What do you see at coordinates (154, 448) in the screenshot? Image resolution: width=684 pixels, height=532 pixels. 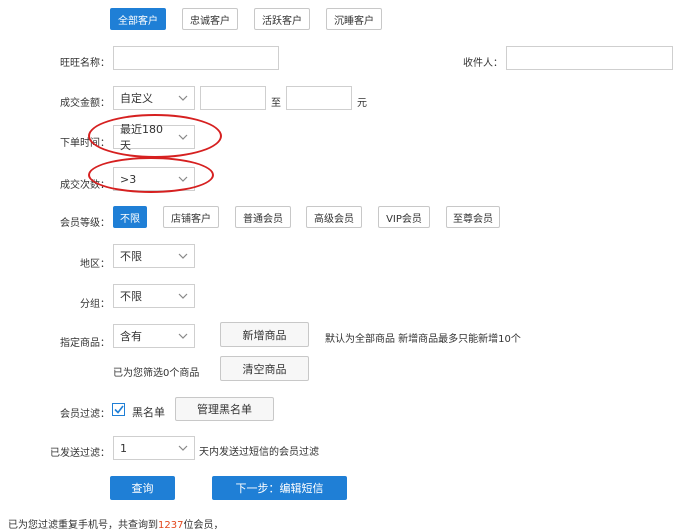 I see `sent-filter-select: 1` at bounding box center [154, 448].